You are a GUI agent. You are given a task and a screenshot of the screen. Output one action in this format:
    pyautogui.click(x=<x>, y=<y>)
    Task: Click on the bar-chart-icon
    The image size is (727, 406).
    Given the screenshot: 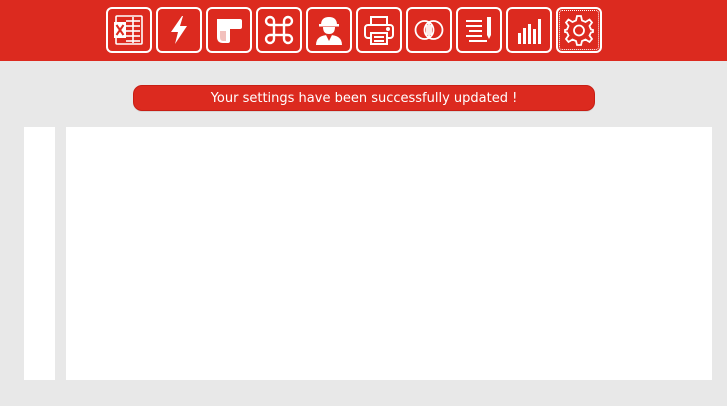 What is the action you would take?
    pyautogui.click(x=529, y=31)
    